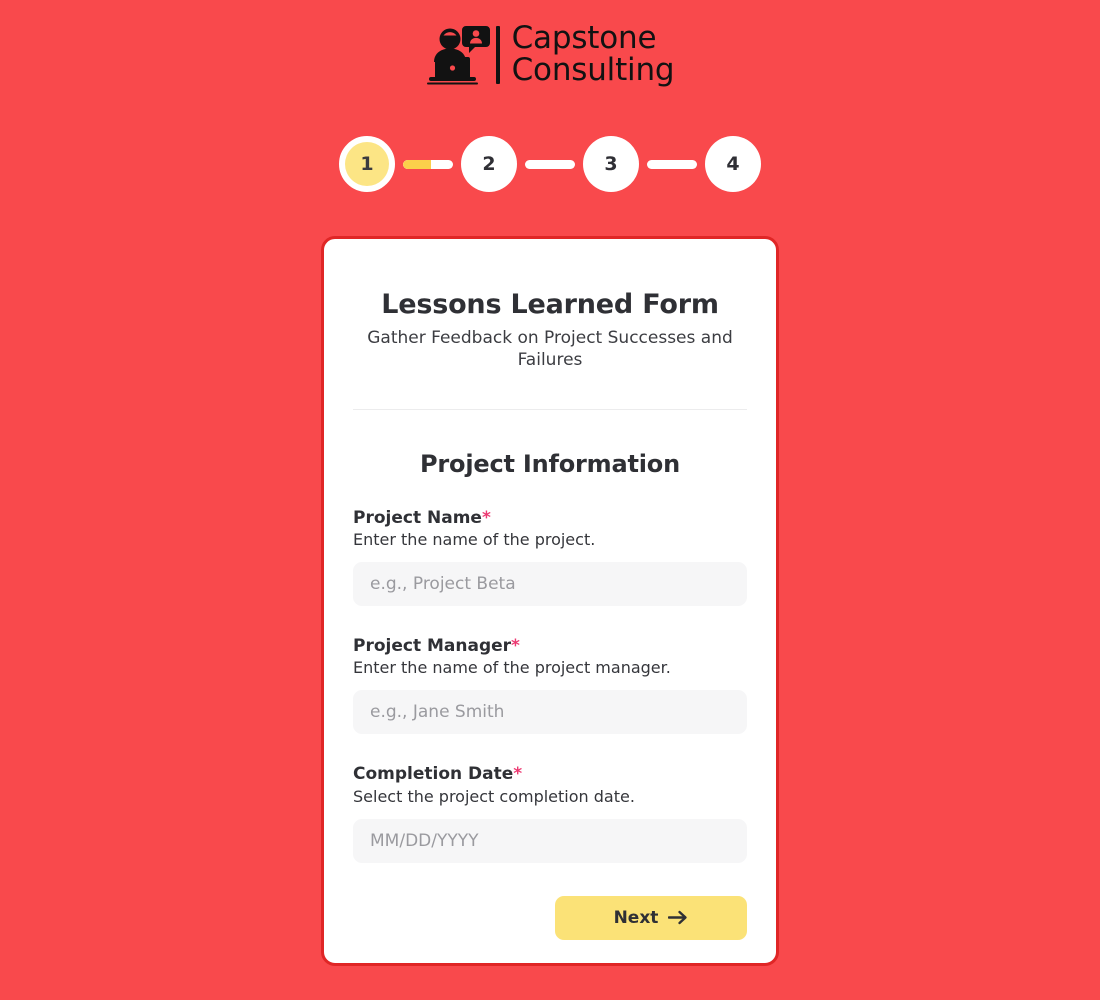  Describe the element at coordinates (489, 164) in the screenshot. I see `stepper-step-2: 2` at that location.